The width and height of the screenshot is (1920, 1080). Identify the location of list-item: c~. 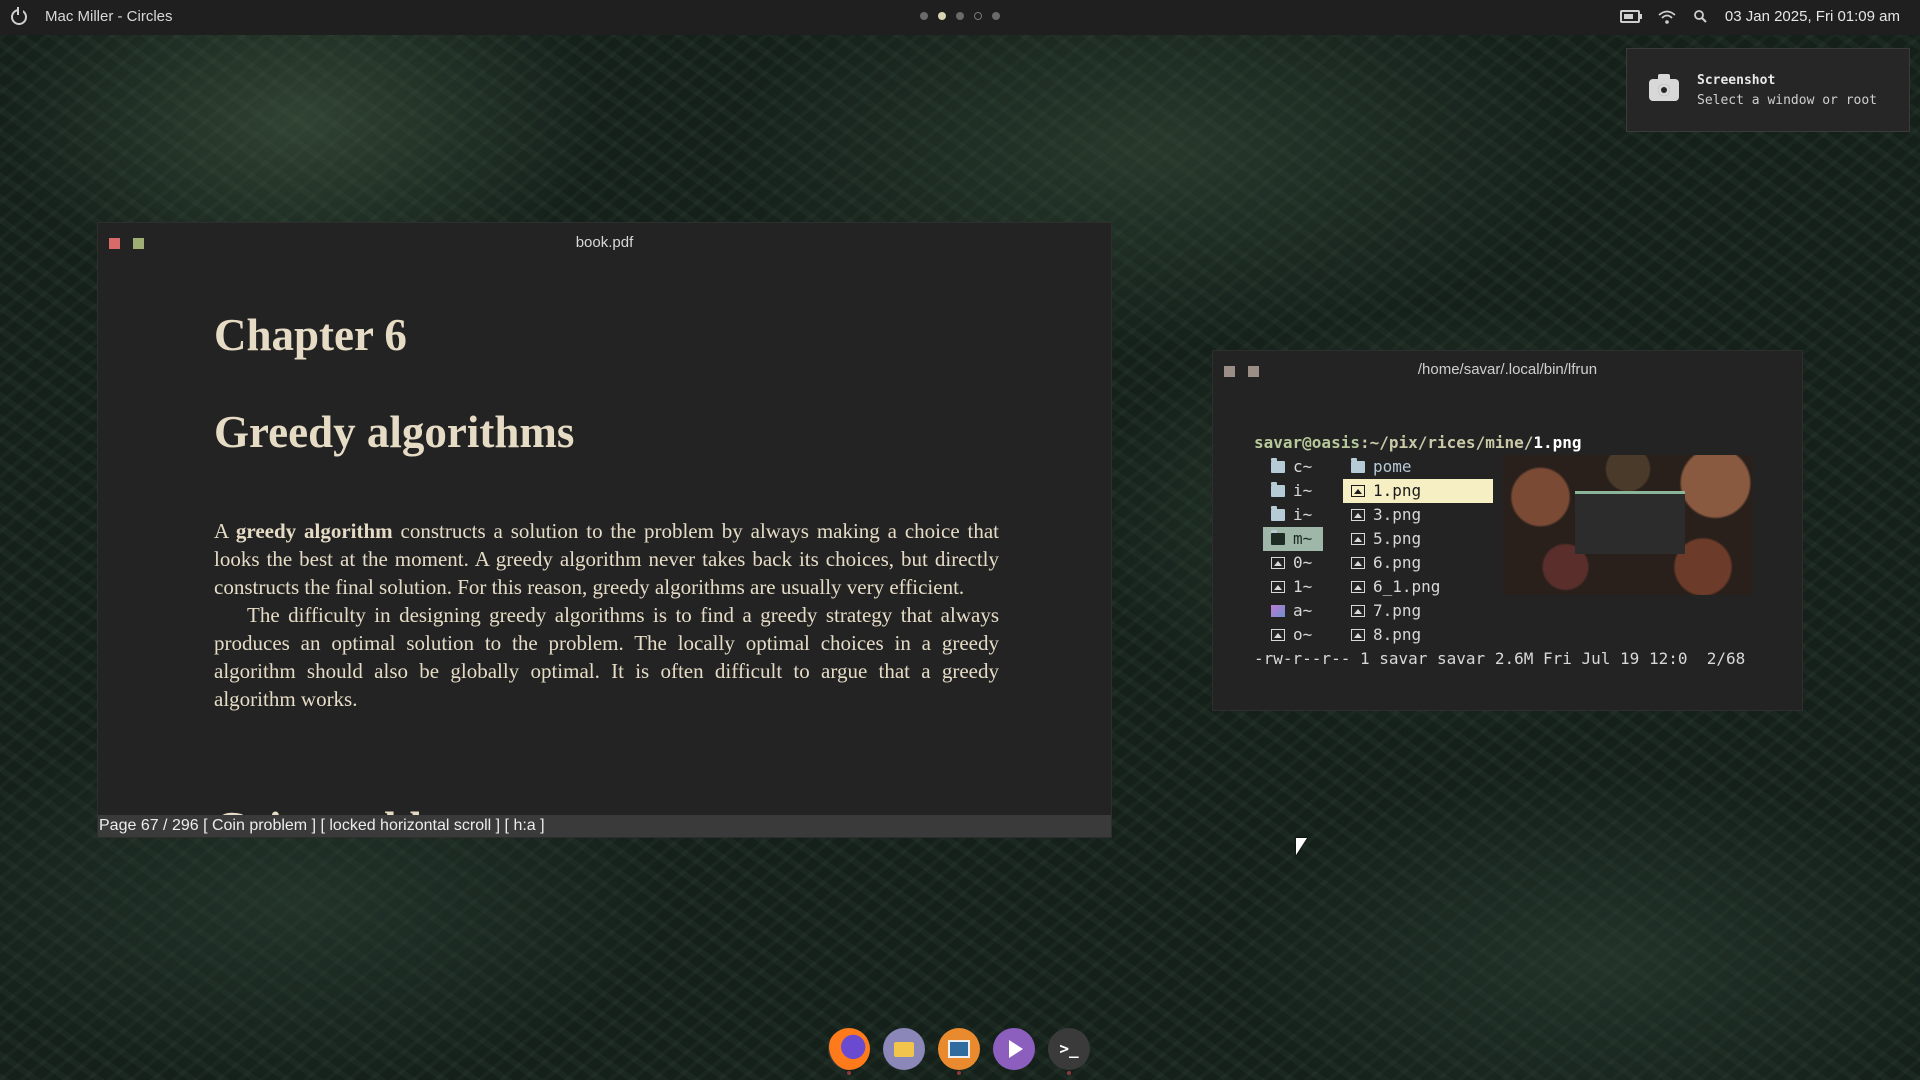
(1293, 467).